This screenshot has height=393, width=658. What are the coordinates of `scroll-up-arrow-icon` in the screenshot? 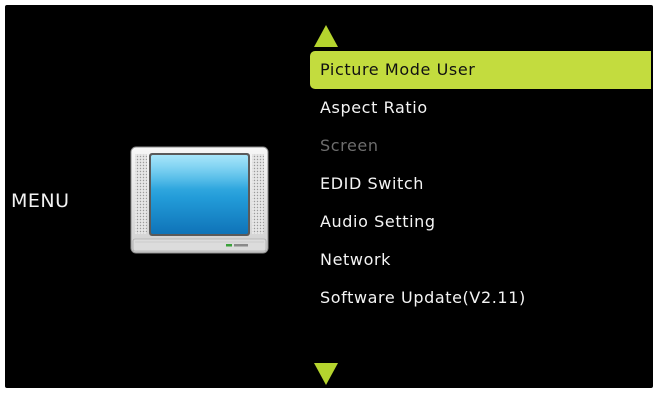 It's located at (326, 36).